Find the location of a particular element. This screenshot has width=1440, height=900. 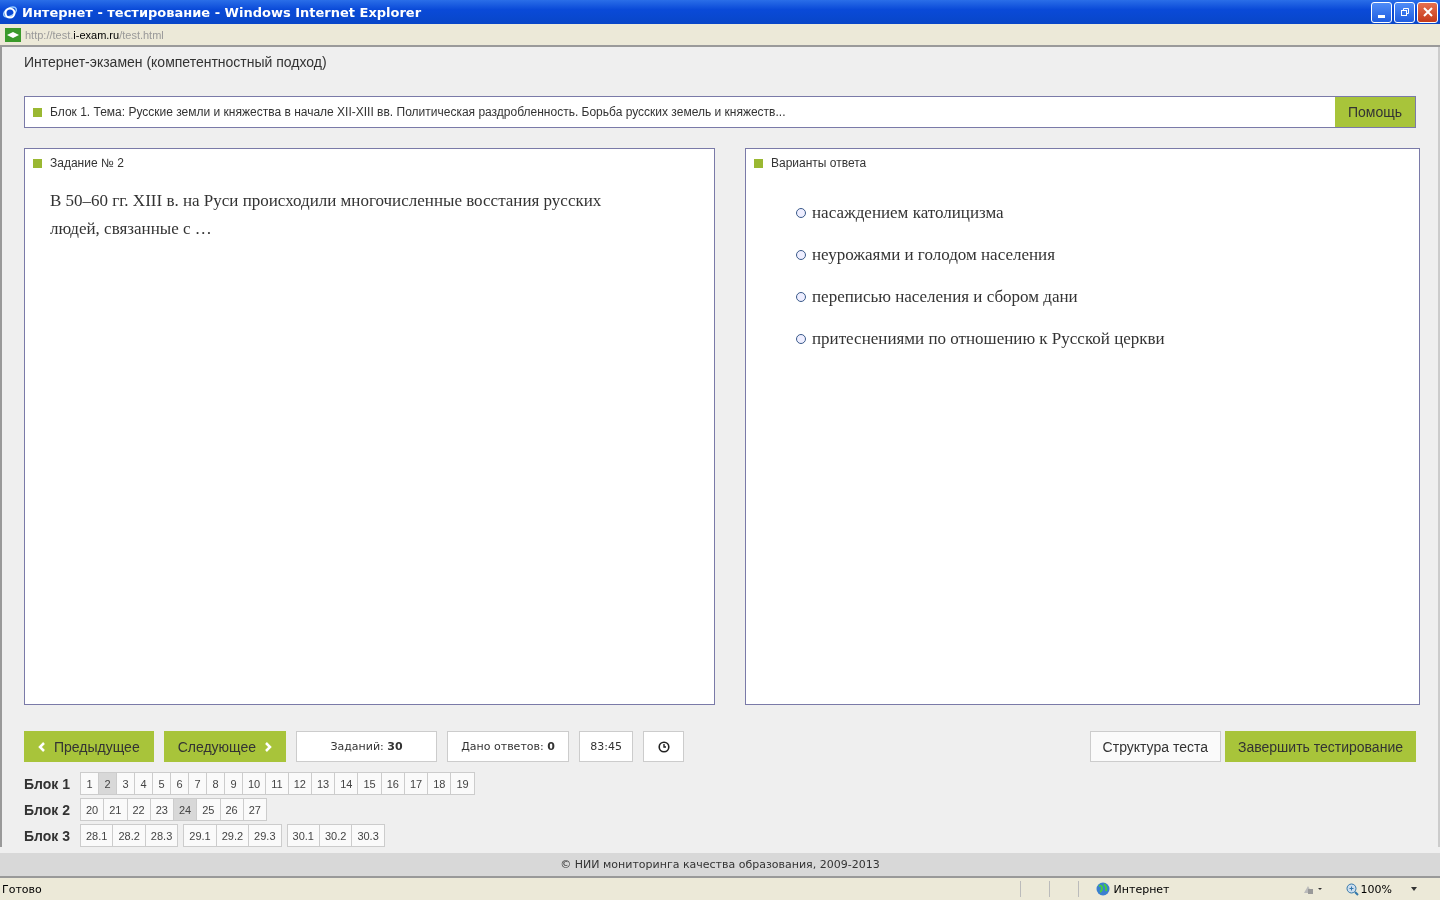

panel-heading: Варианты ответа is located at coordinates (819, 163).